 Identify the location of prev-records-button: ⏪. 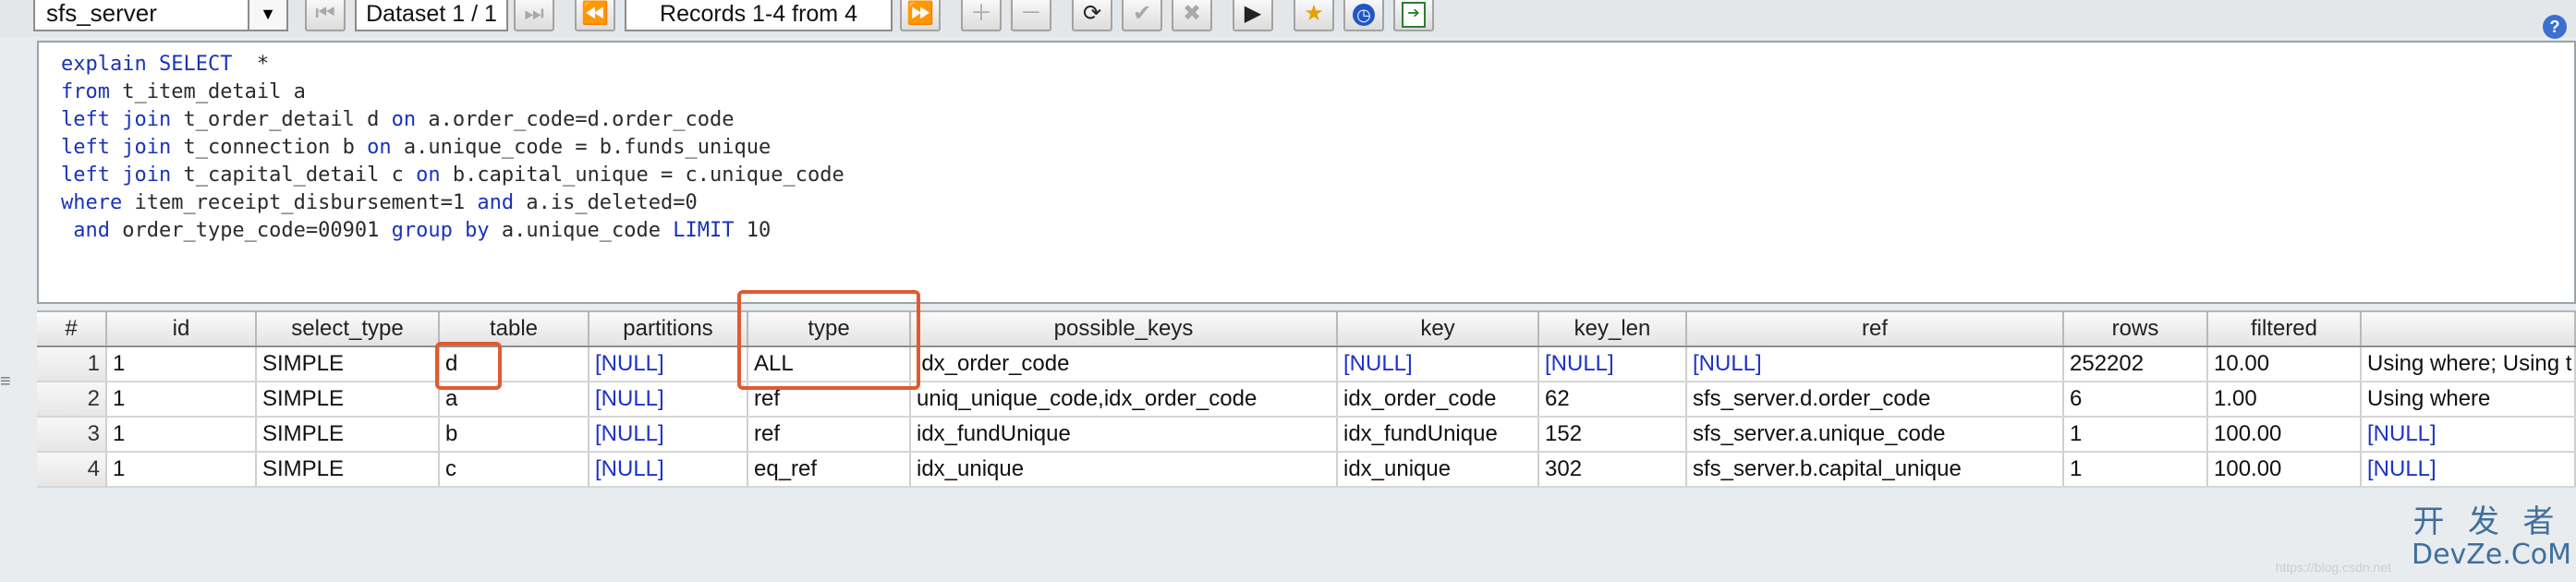
(595, 15).